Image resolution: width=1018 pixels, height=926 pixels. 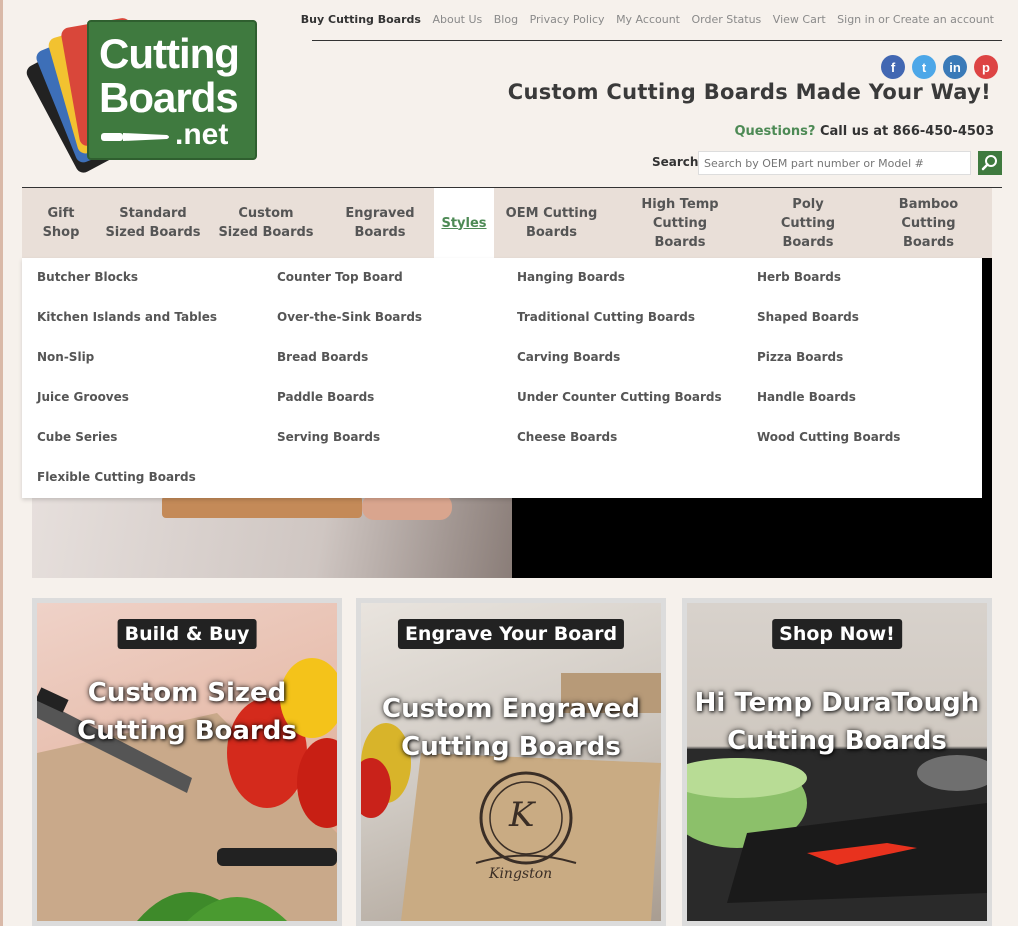 What do you see at coordinates (606, 317) in the screenshot?
I see `menu-item: Traditional Cutting Boards` at bounding box center [606, 317].